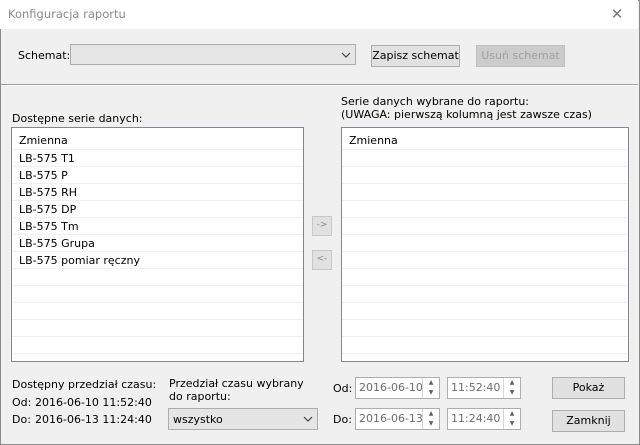 This screenshot has height=445, width=640. Describe the element at coordinates (157, 260) in the screenshot. I see `list-item: LB-575 pomiar ręczny` at that location.